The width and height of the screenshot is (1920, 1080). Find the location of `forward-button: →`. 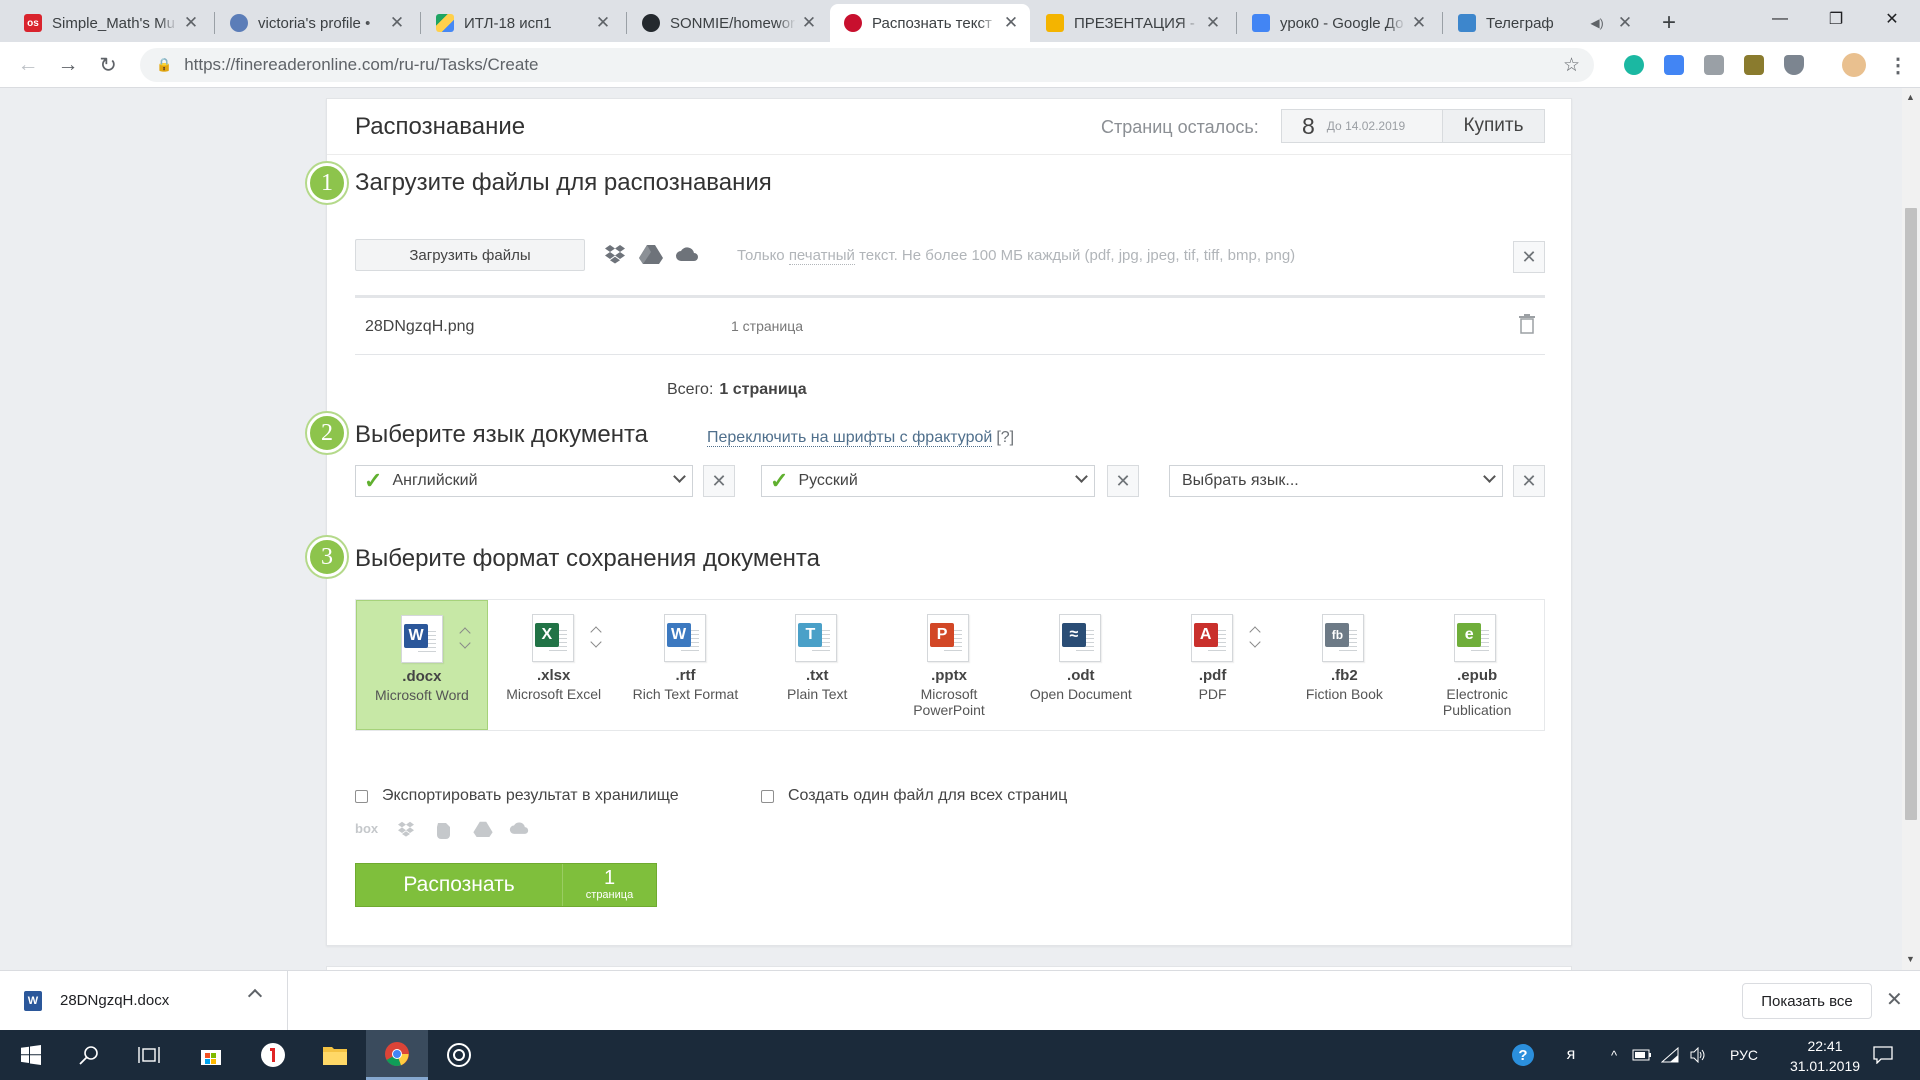

forward-button: → is located at coordinates (68, 65).